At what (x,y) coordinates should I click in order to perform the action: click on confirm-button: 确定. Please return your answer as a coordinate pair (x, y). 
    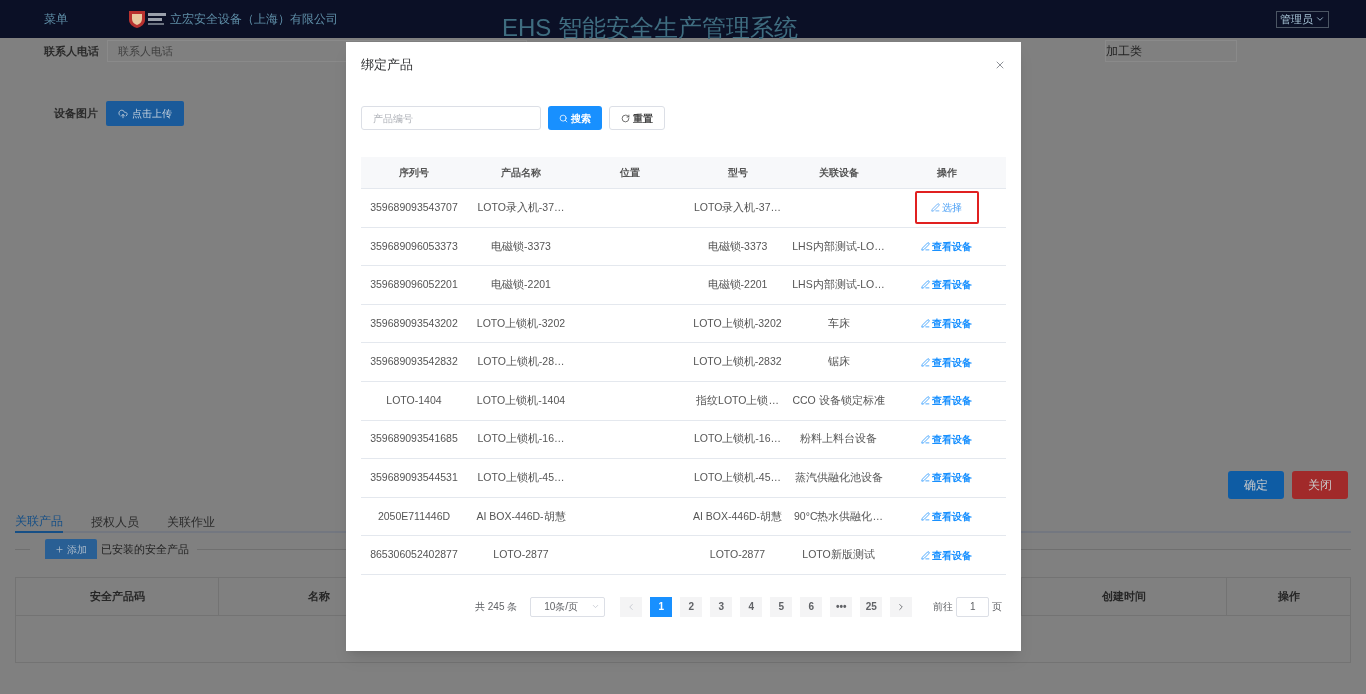
    Looking at the image, I should click on (1256, 485).